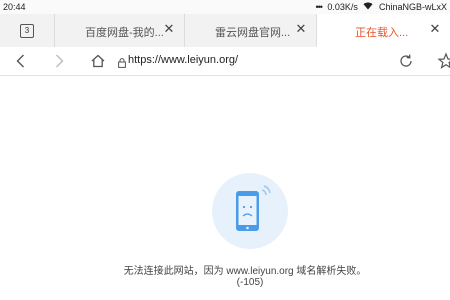  What do you see at coordinates (14, 7) in the screenshot?
I see `clock: 20:44` at bounding box center [14, 7].